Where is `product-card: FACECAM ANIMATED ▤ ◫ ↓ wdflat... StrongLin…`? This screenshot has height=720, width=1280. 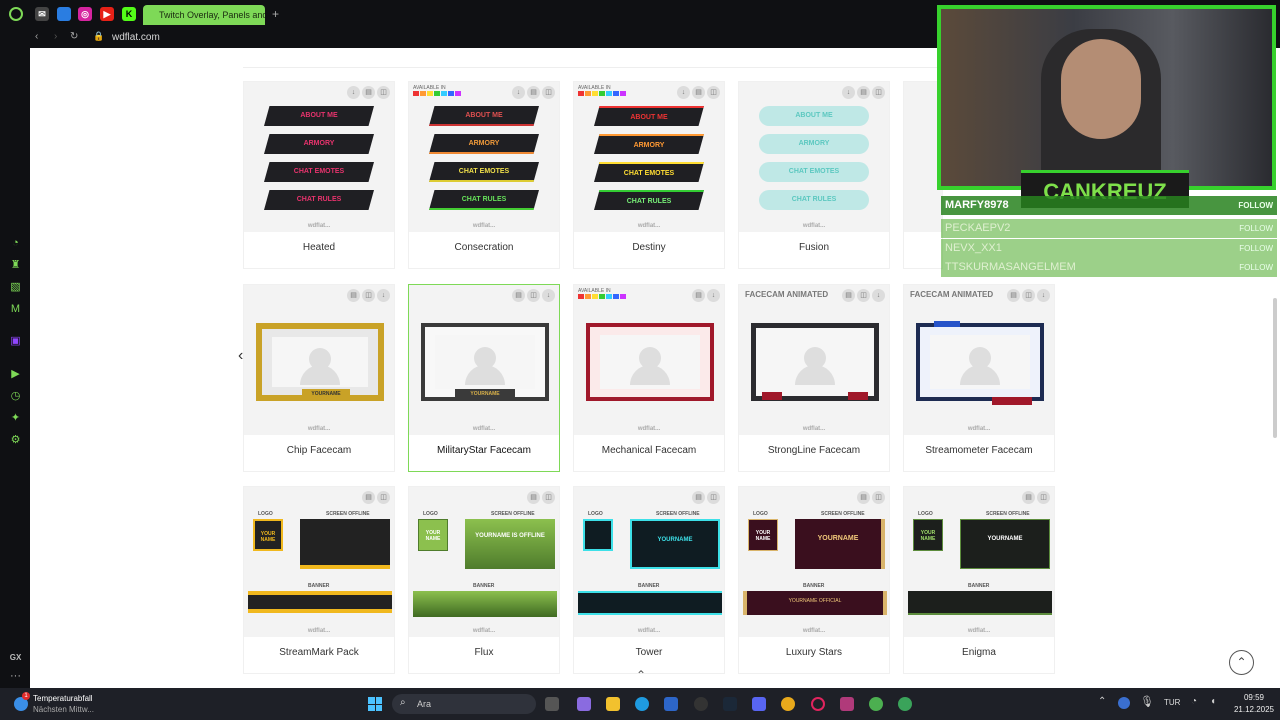 product-card: FACECAM ANIMATED ▤ ◫ ↓ wdflat... StrongLin… is located at coordinates (814, 378).